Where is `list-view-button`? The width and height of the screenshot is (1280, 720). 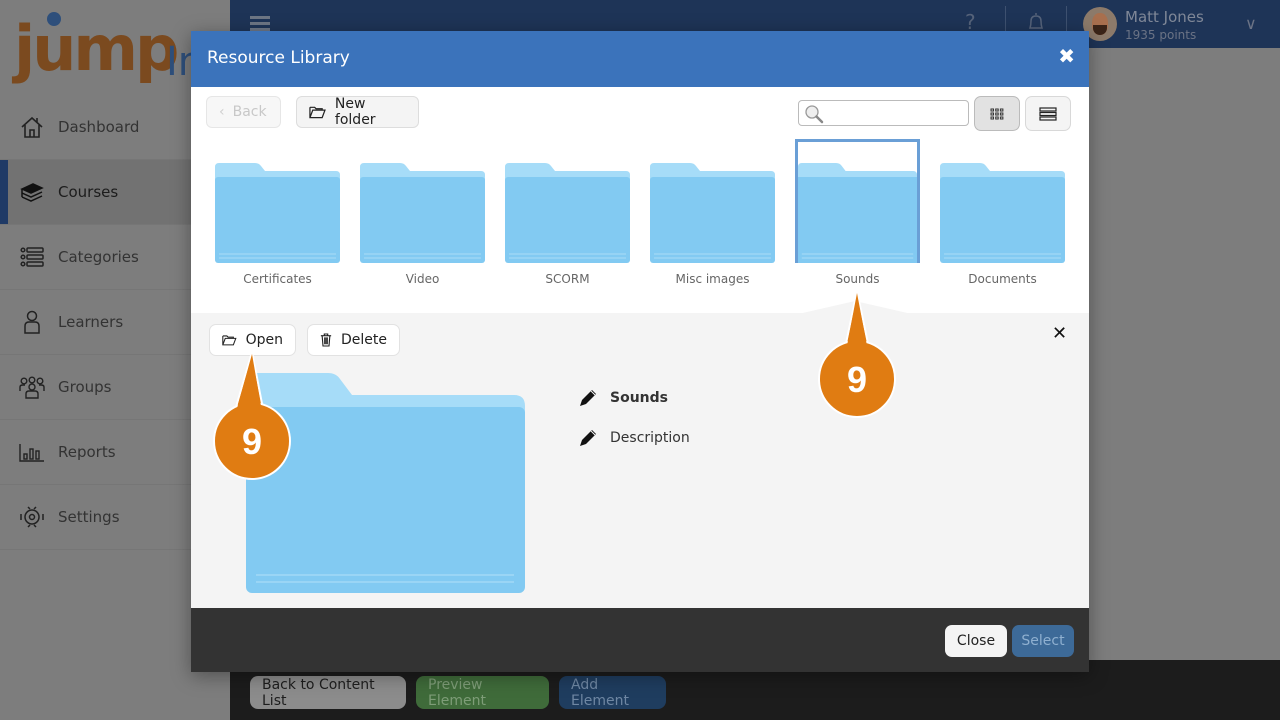
list-view-button is located at coordinates (1048, 113).